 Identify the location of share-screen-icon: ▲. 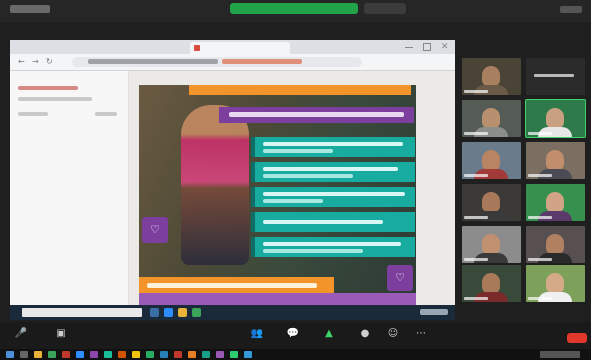
(329, 333).